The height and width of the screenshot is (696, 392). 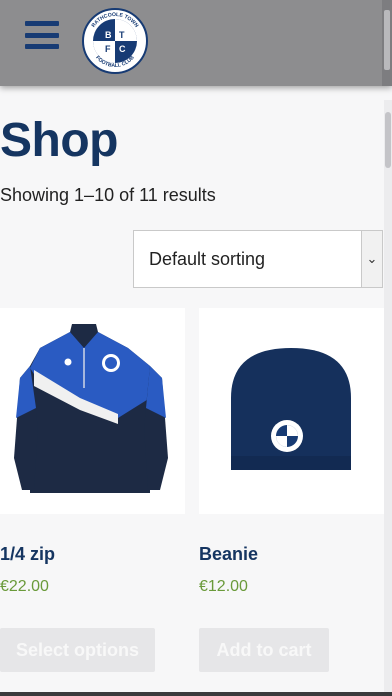 What do you see at coordinates (371, 259) in the screenshot?
I see `chevron-down-icon: ⌄` at bounding box center [371, 259].